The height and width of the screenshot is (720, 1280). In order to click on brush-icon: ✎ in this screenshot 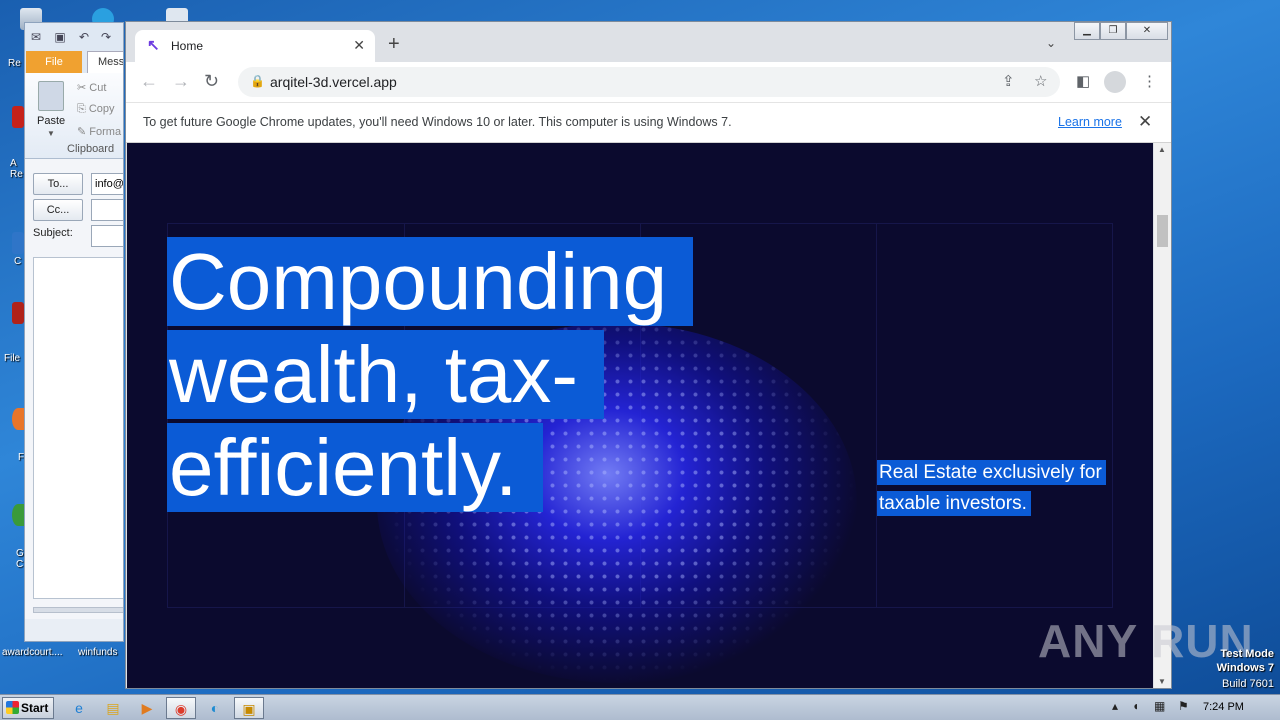, I will do `click(83, 132)`.